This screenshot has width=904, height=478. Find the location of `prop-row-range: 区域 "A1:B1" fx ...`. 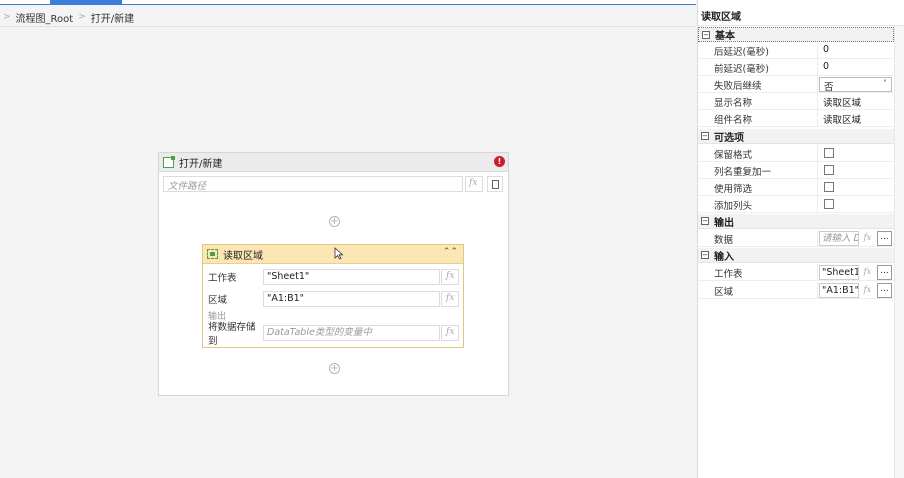

prop-row-range: 区域 "A1:B1" fx ... is located at coordinates (796, 290).